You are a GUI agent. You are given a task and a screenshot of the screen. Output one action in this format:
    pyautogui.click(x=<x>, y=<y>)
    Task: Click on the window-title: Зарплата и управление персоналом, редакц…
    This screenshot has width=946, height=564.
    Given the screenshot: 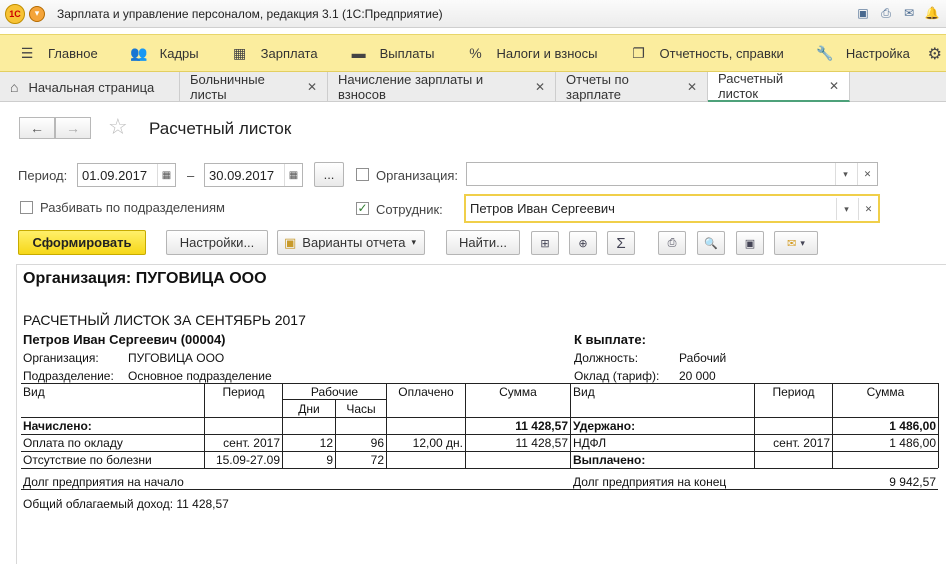 What is the action you would take?
    pyautogui.click(x=250, y=13)
    